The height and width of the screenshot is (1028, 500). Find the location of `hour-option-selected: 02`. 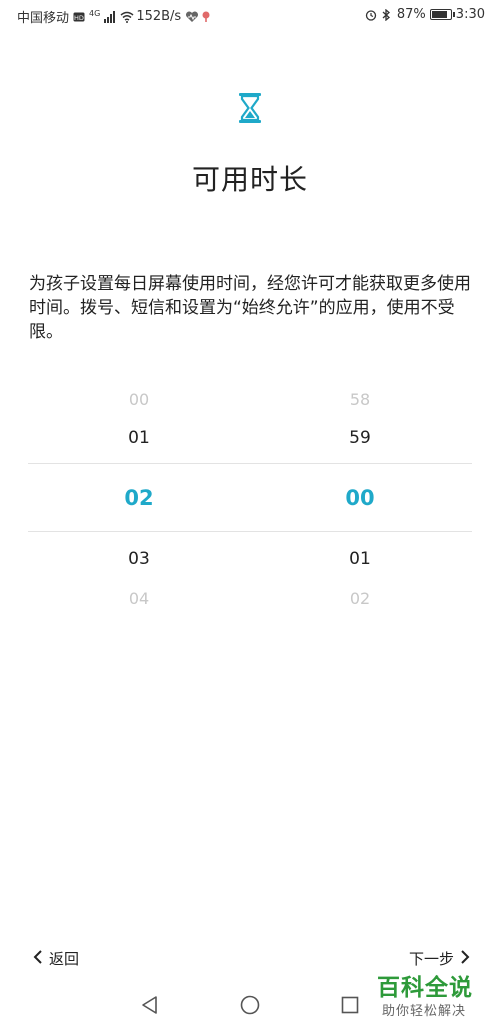

hour-option-selected: 02 is located at coordinates (139, 498).